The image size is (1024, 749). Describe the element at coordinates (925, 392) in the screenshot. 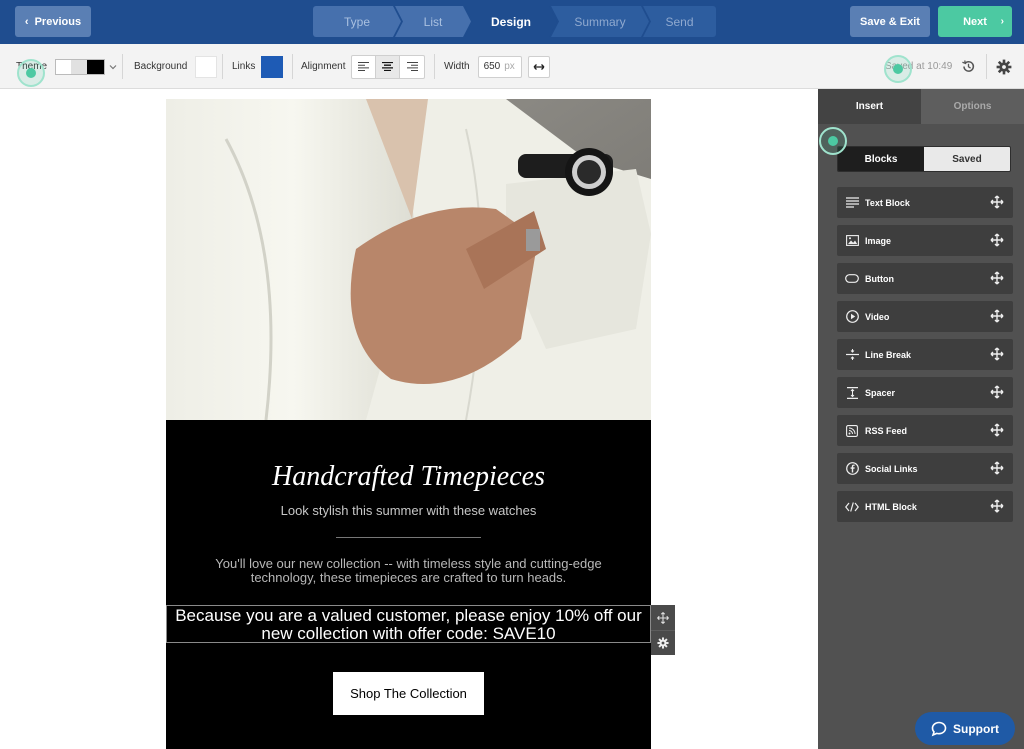

I see `block-item-spacer: Spacer` at that location.